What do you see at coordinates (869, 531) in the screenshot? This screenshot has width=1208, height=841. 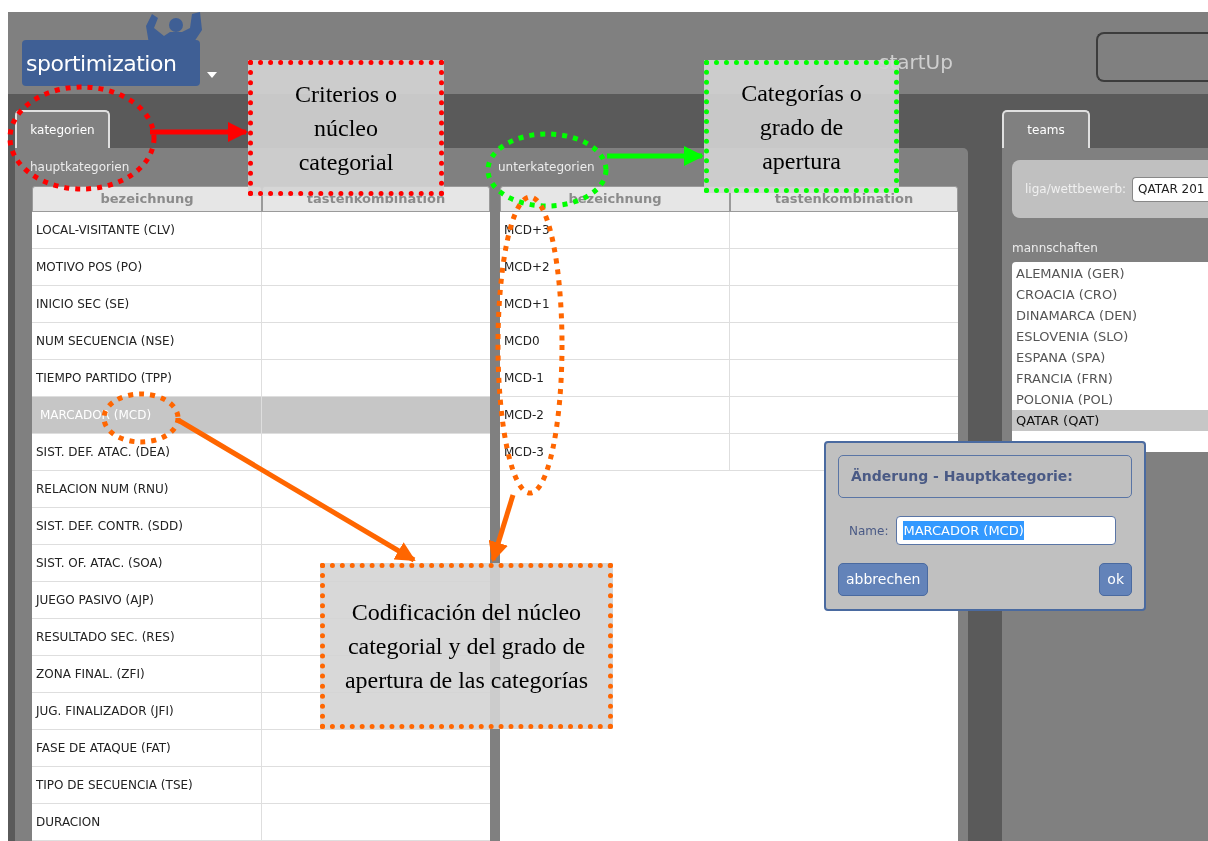 I see `field-label: Name:` at bounding box center [869, 531].